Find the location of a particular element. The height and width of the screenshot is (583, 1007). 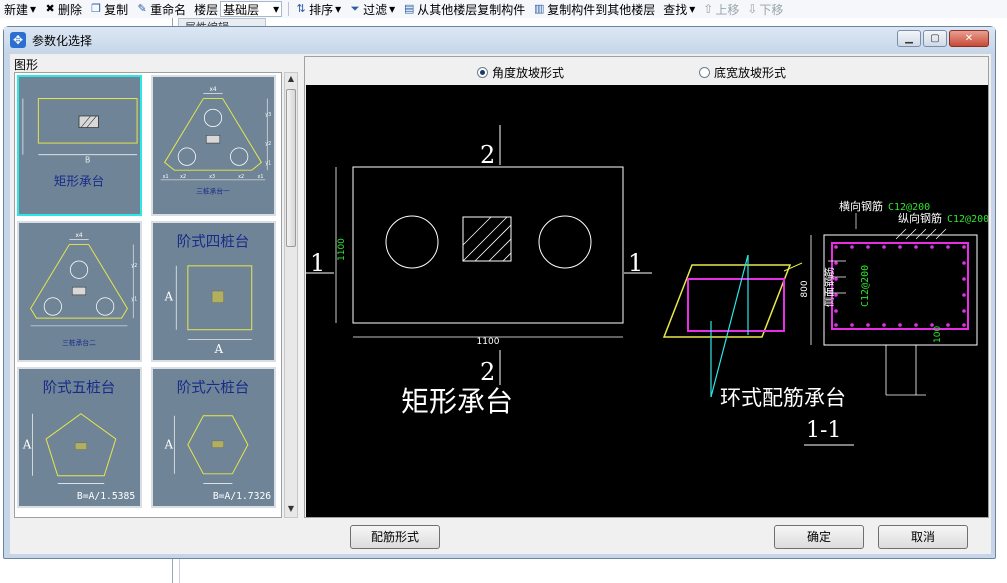

shape-caption: 阶式六桩台 is located at coordinates (213, 387).